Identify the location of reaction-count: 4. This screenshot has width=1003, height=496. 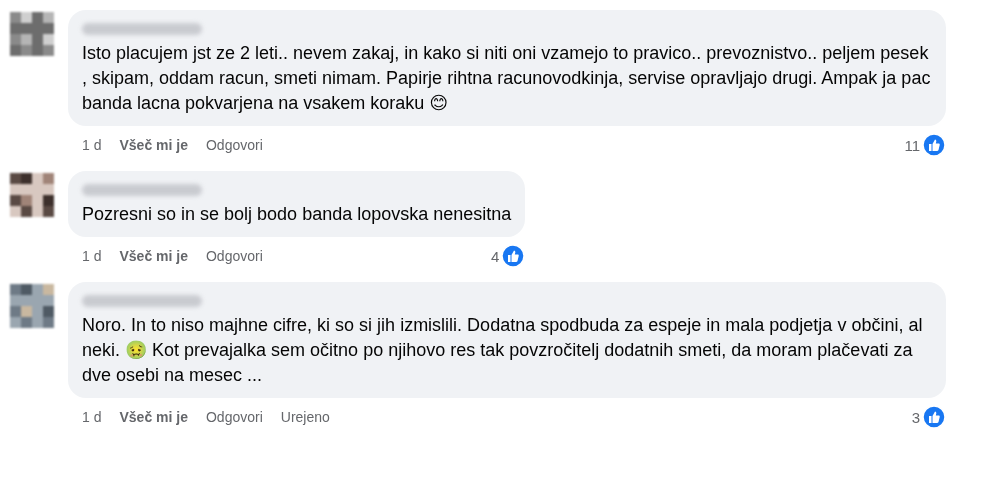
(495, 256).